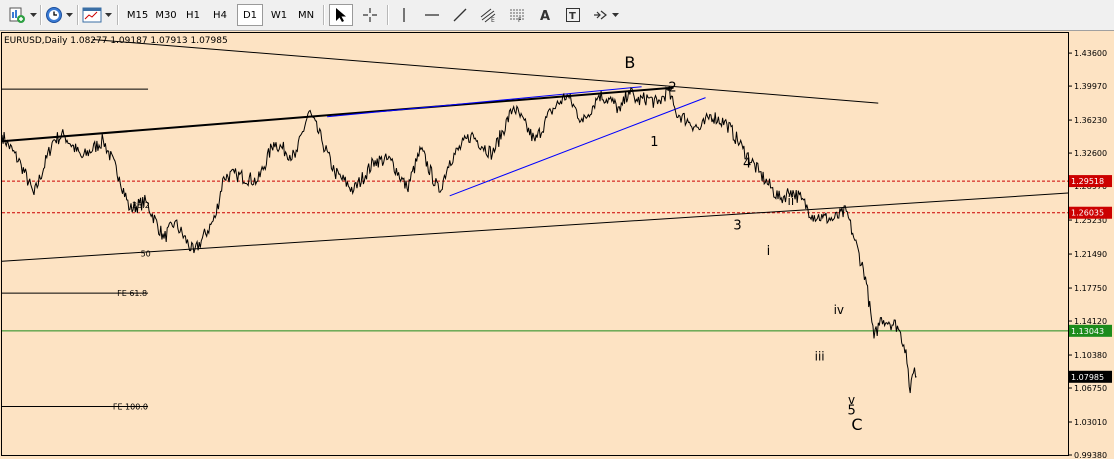 This screenshot has height=459, width=1114. What do you see at coordinates (747, 164) in the screenshot?
I see `wave-label-4: 4` at bounding box center [747, 164].